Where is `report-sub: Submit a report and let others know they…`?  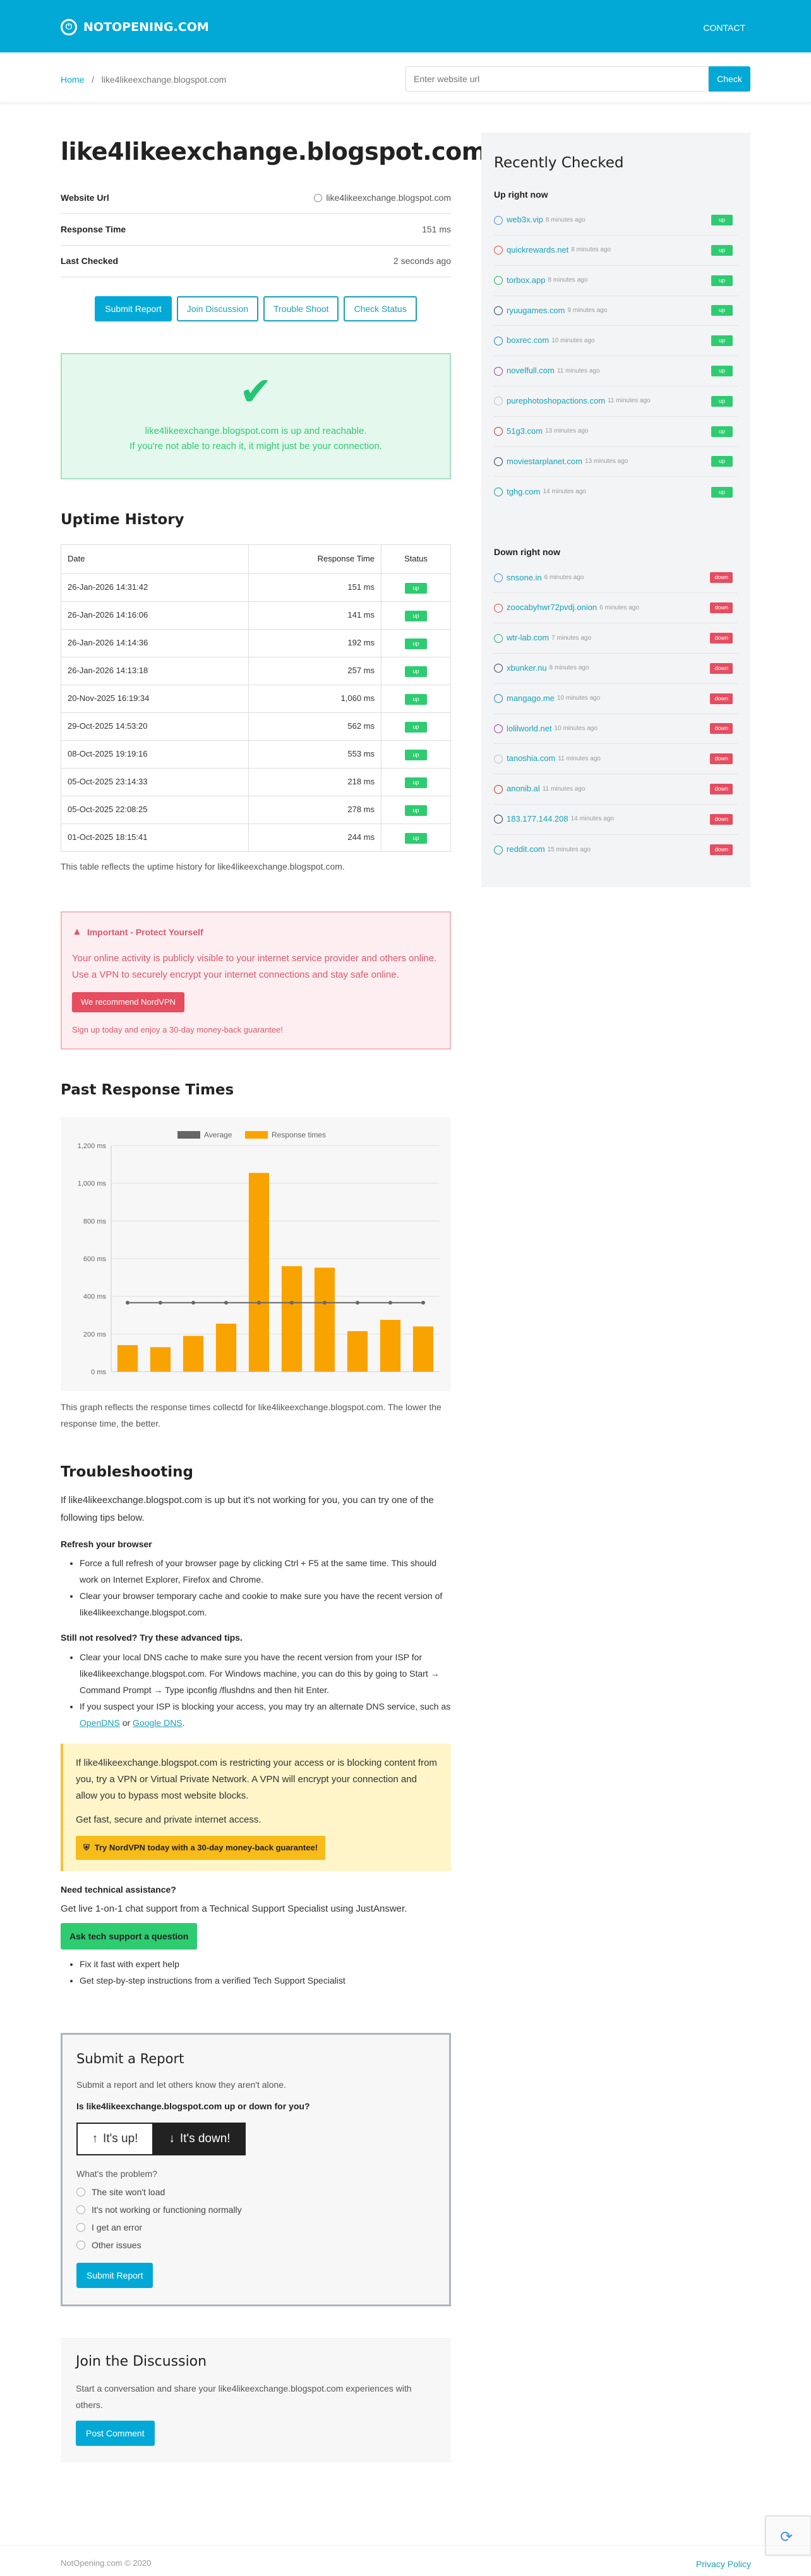 report-sub: Submit a report and let others know they… is located at coordinates (181, 2084).